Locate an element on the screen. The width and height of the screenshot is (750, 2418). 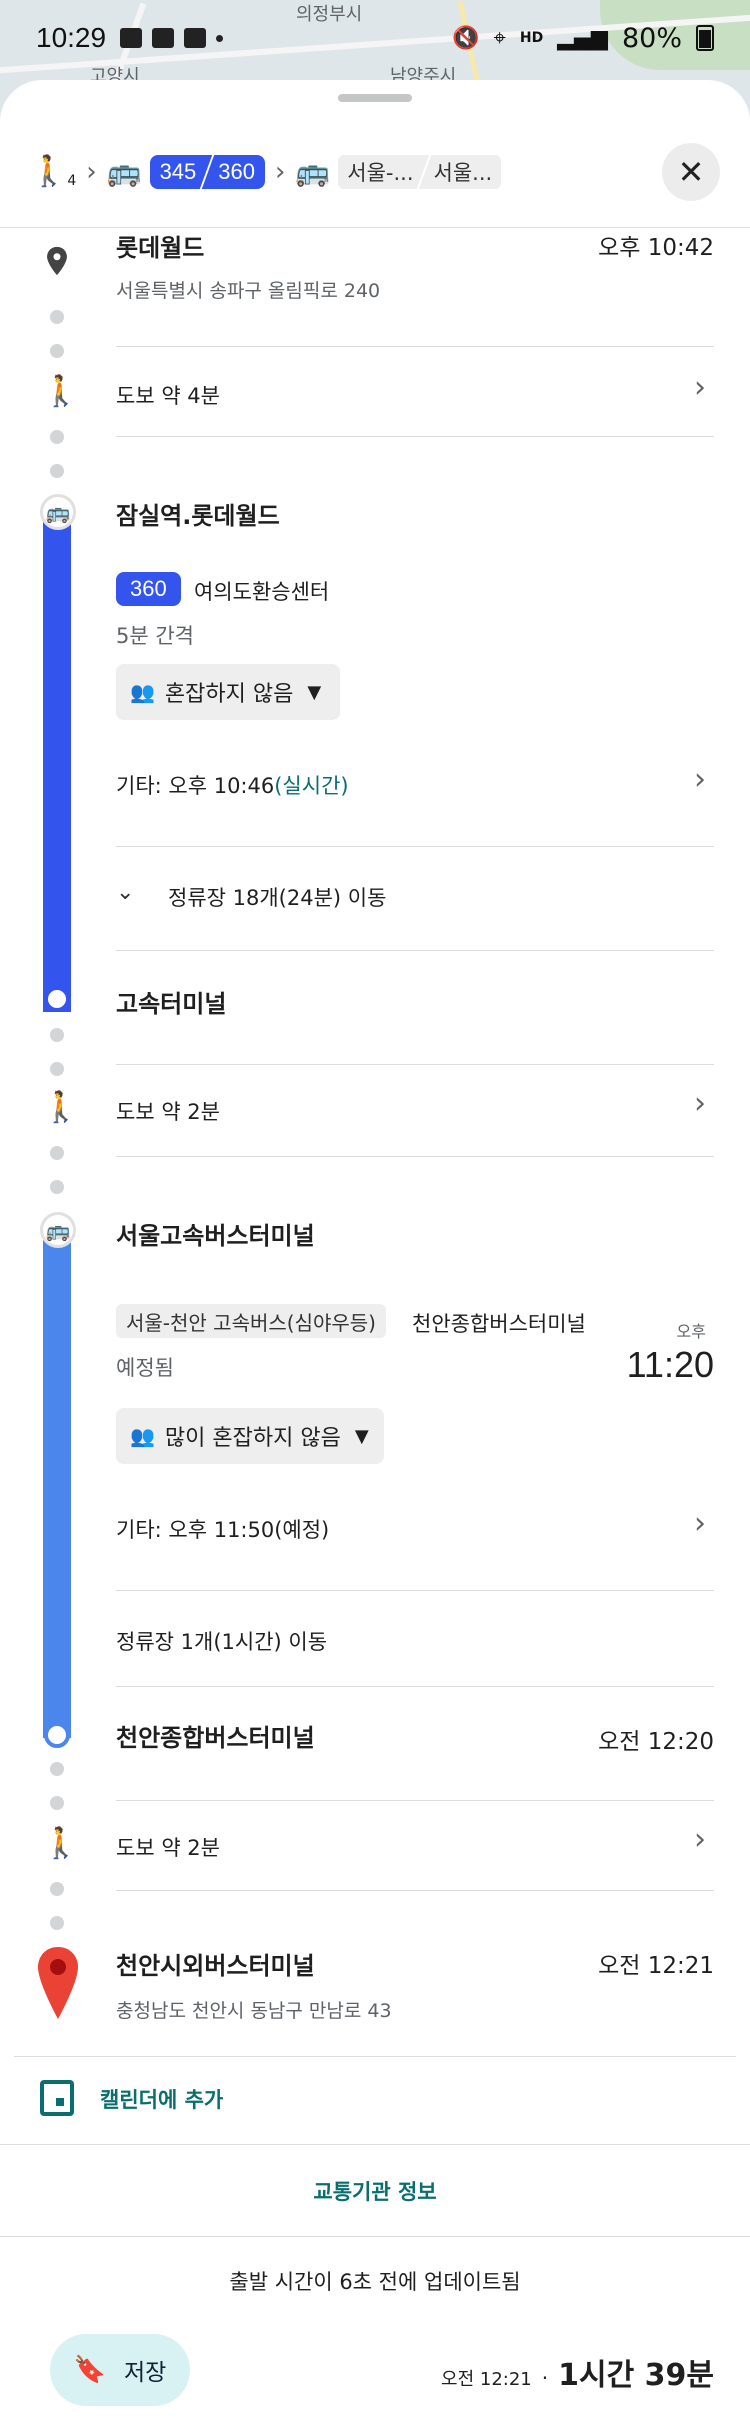
gallery-icon is located at coordinates (131, 38).